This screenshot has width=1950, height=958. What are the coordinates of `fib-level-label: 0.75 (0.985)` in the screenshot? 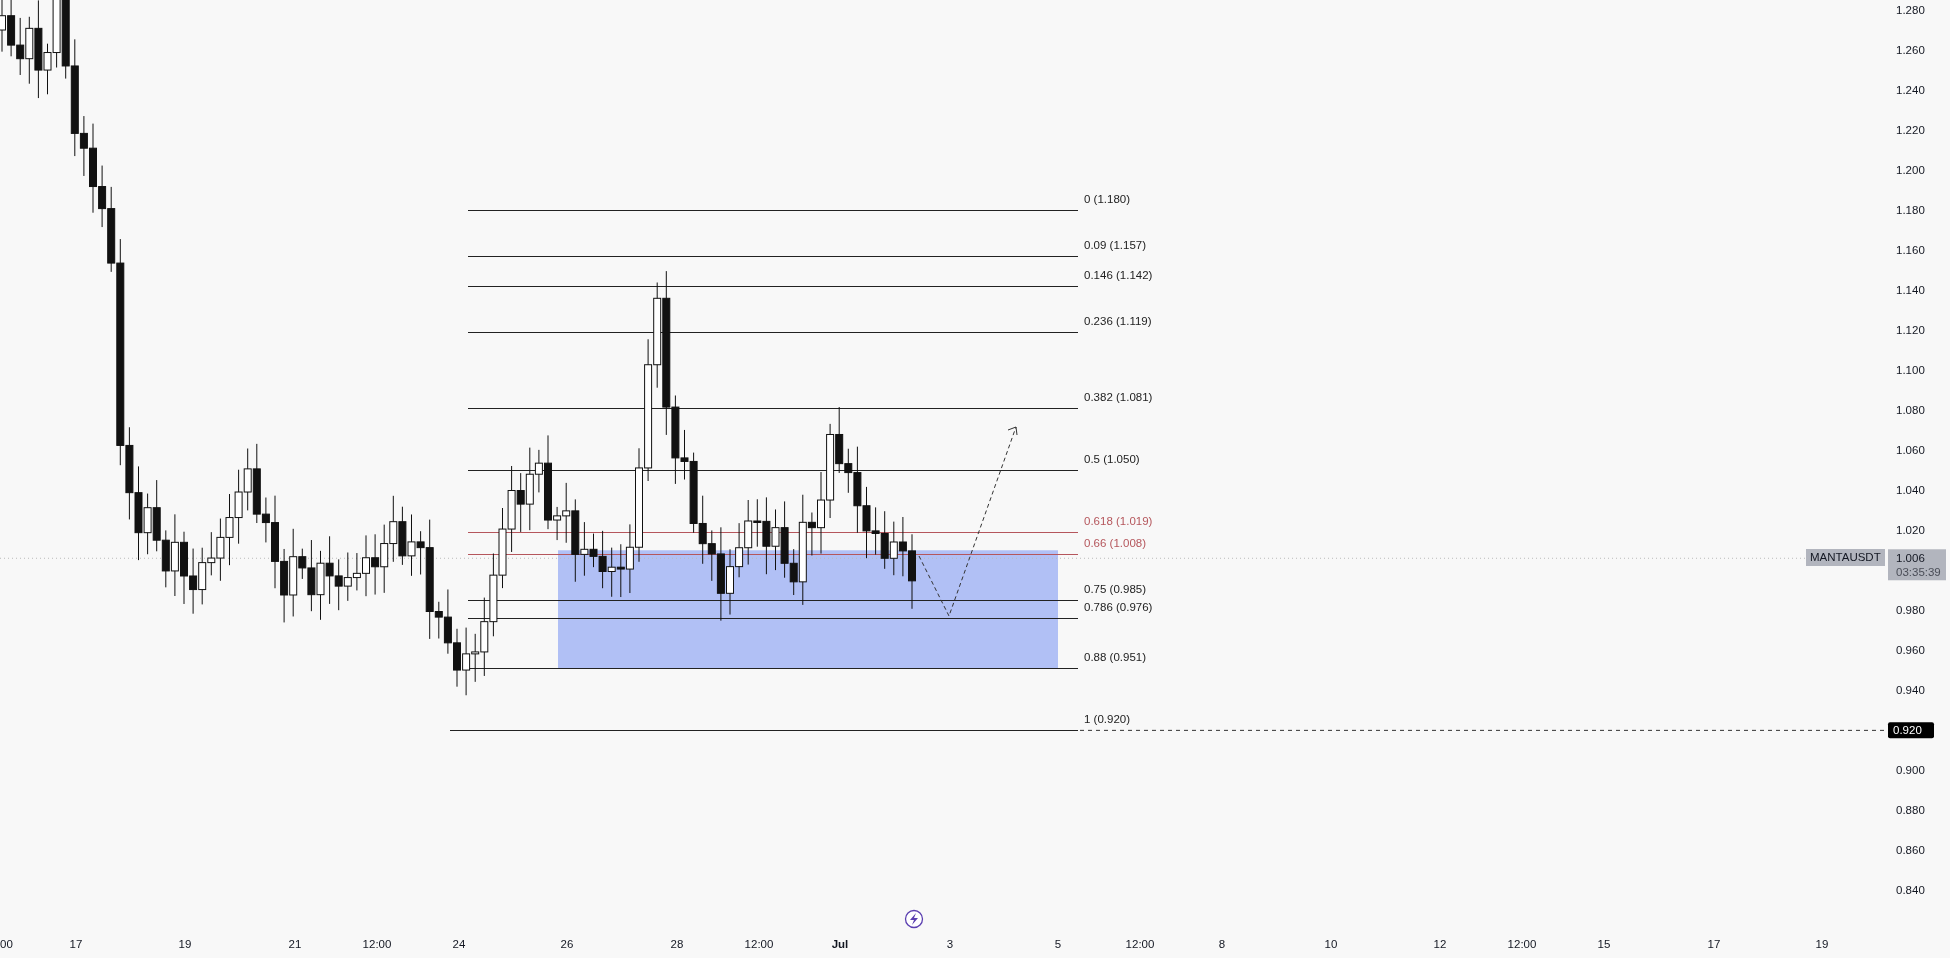 It's located at (1115, 589).